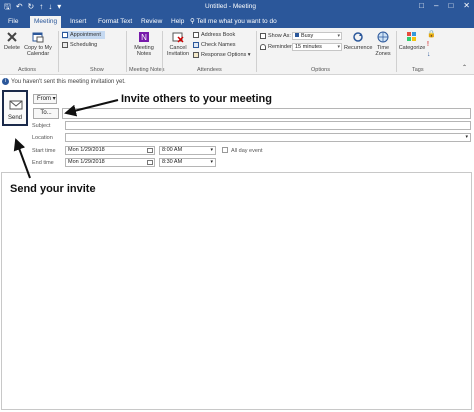 Image resolution: width=474 pixels, height=412 pixels. Describe the element at coordinates (53, 189) in the screenshot. I see `send-callout: Send your invite` at that location.